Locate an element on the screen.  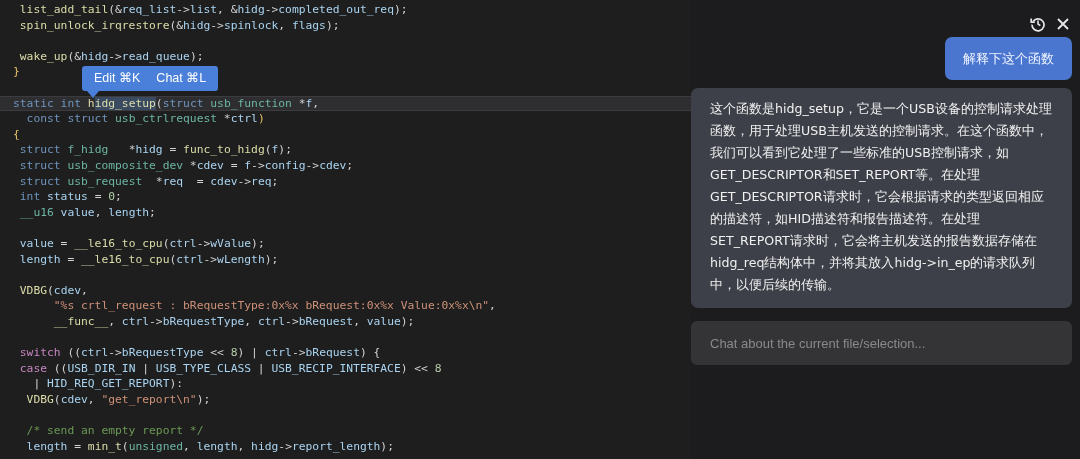
code-line: switch ((ctrl->bRequestType << 8) | ctrl->bRequest) { is located at coordinates (199, 353).